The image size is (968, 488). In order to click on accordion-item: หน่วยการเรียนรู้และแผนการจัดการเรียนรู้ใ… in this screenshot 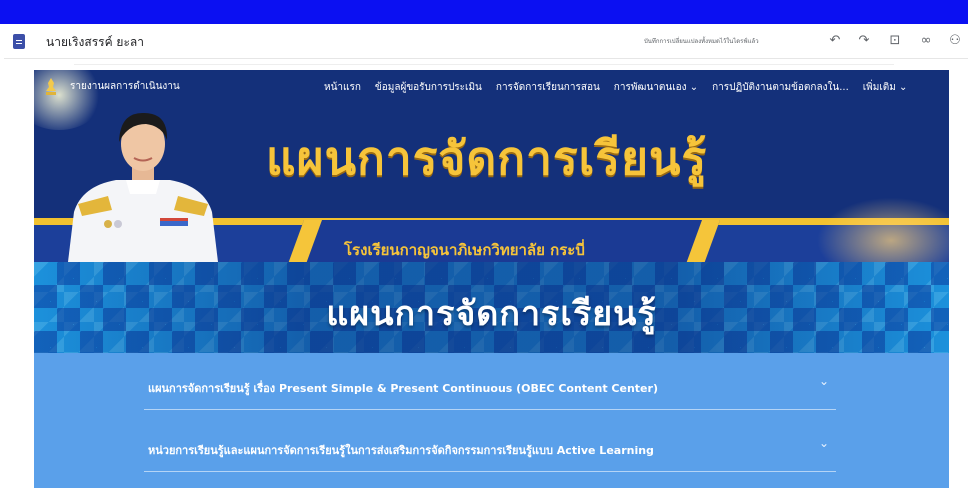, I will do `click(490, 446)`.